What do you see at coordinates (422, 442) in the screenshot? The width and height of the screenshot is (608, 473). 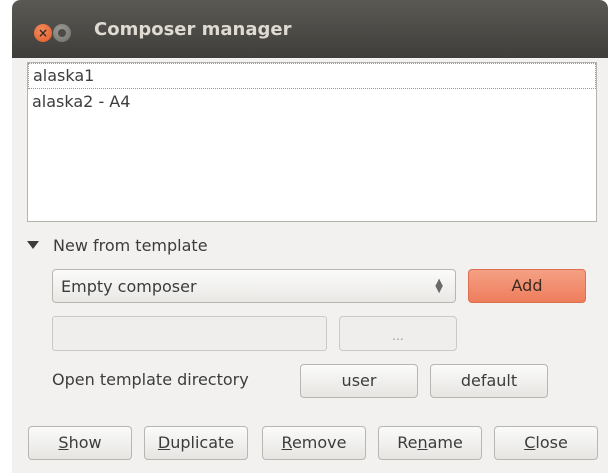 I see `mnemonic-letter: n` at bounding box center [422, 442].